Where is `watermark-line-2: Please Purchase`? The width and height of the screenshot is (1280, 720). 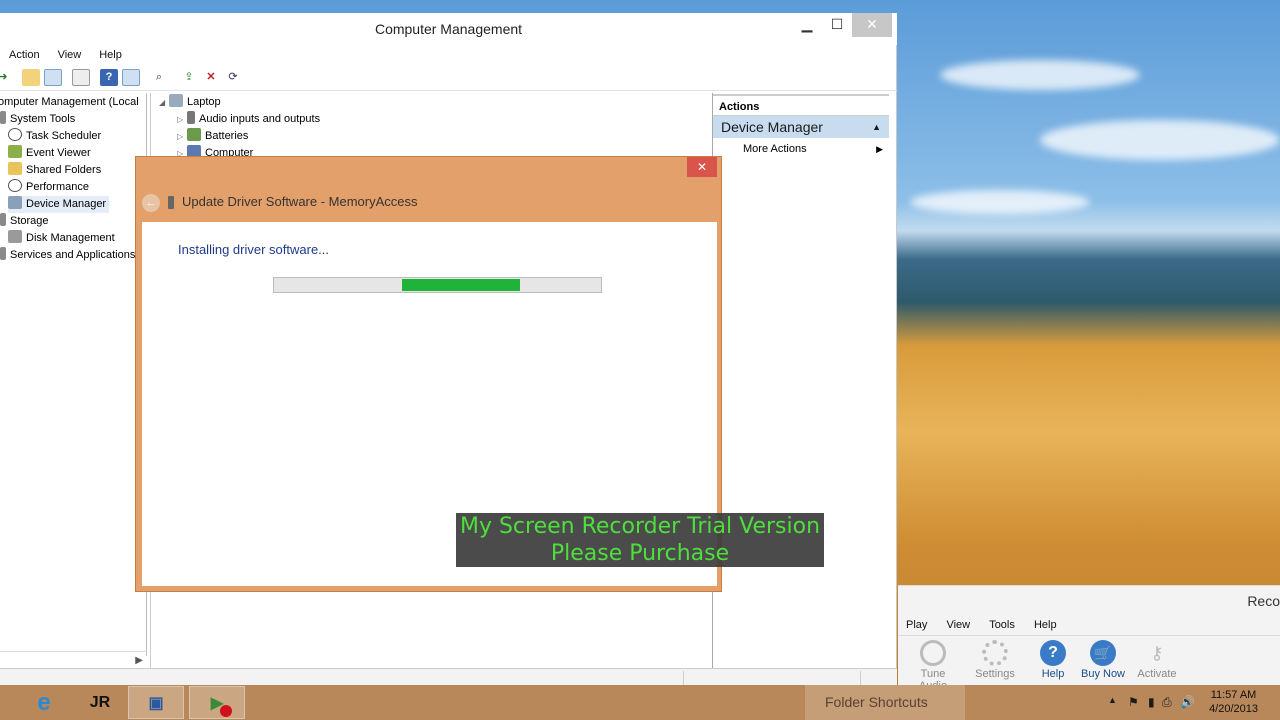
watermark-line-2: Please Purchase is located at coordinates (640, 553).